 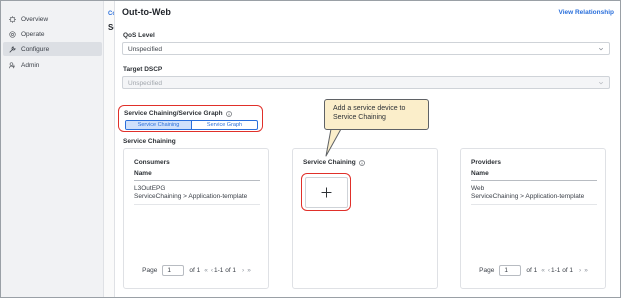 I want to click on callout-tooltip: Add a service device to Service Chaining, so click(x=376, y=114).